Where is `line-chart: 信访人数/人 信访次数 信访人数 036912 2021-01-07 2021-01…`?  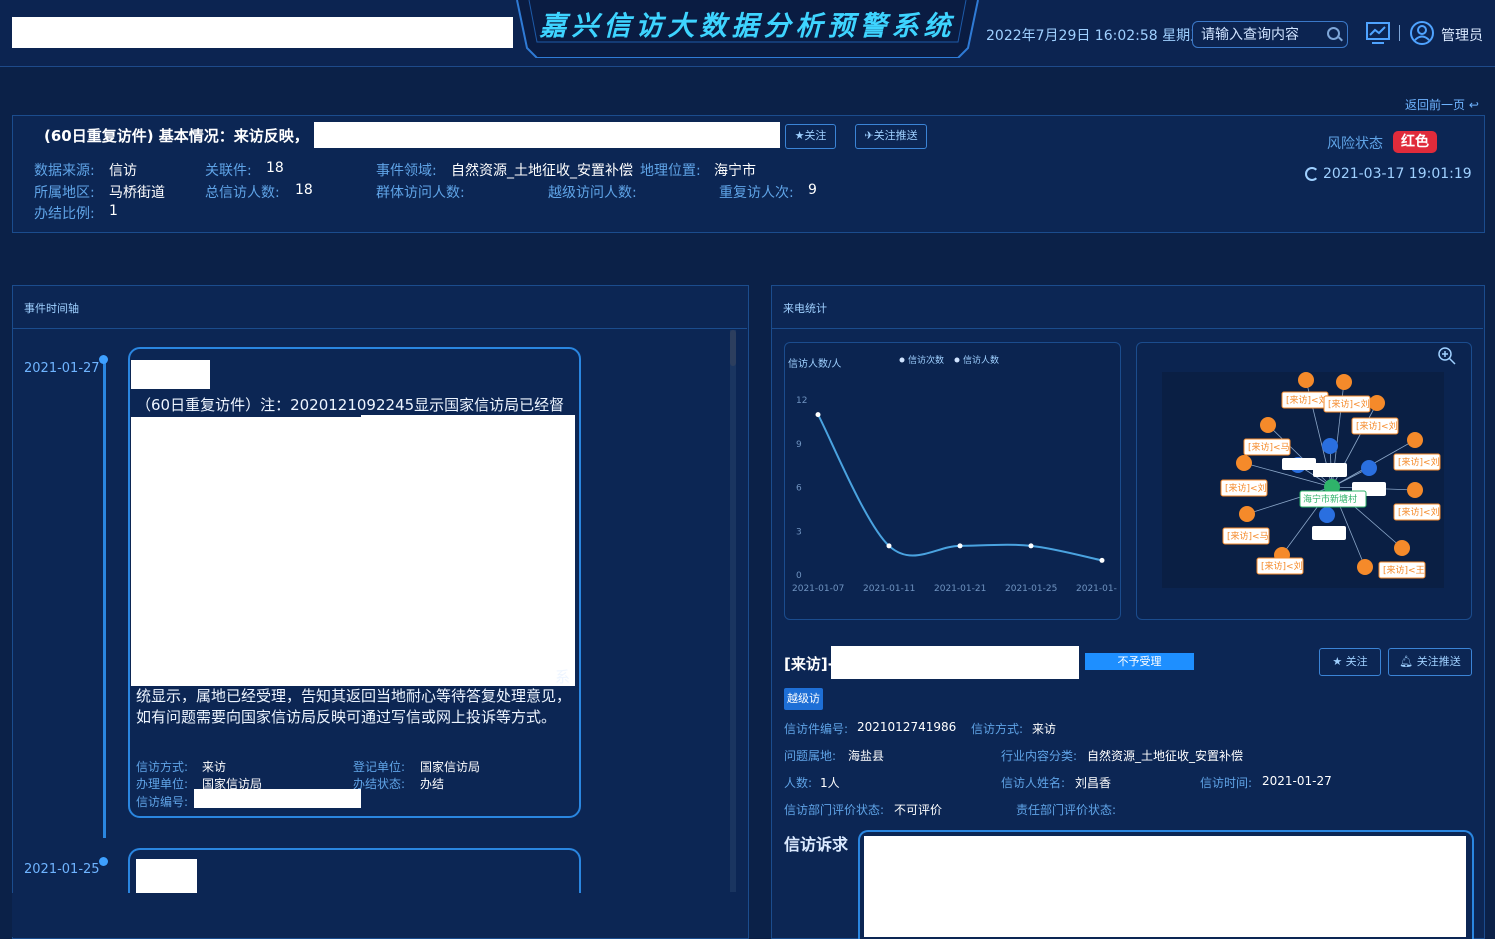
line-chart: 信访人数/人 信访次数 信访人数 036912 2021-01-07 2021-01… is located at coordinates (952, 474).